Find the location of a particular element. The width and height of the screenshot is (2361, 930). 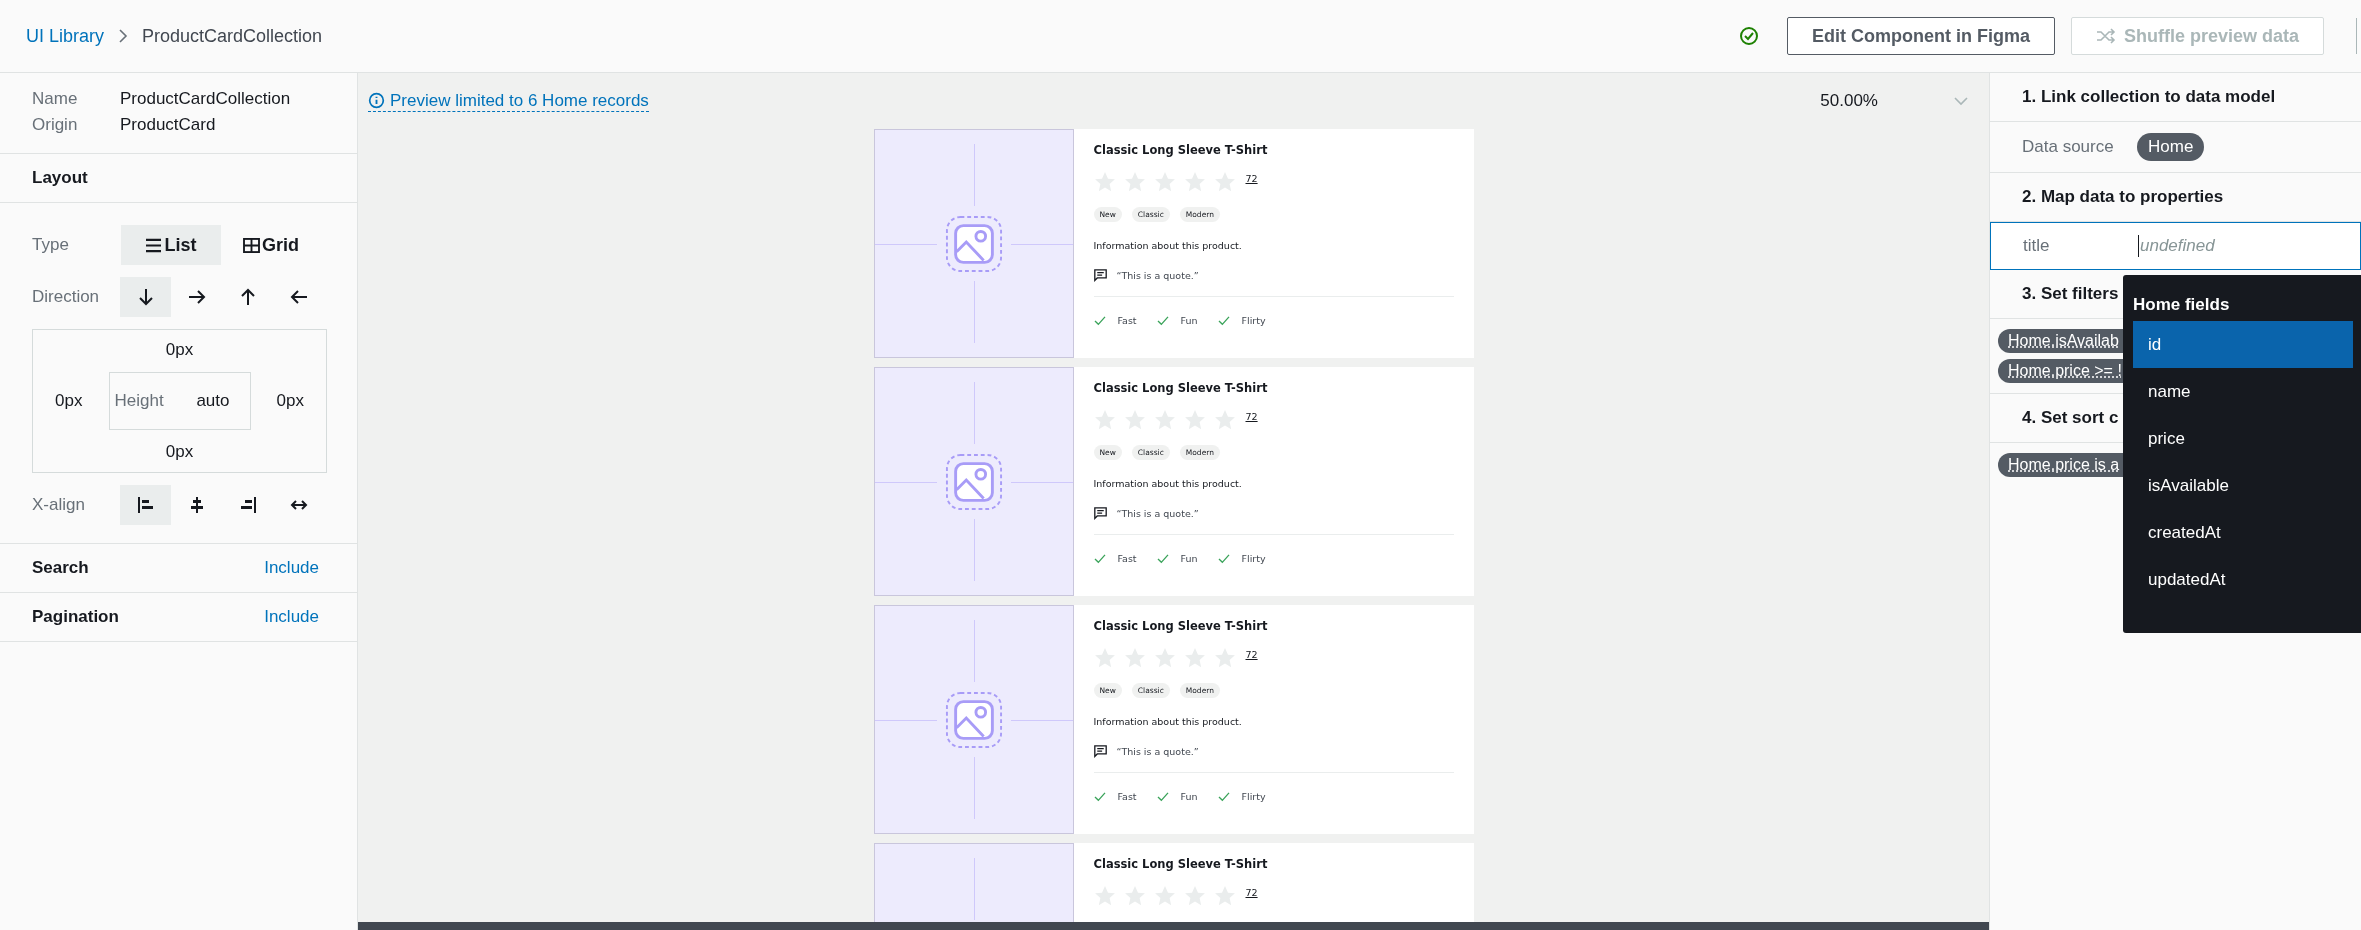

align-button is located at coordinates (145, 505).